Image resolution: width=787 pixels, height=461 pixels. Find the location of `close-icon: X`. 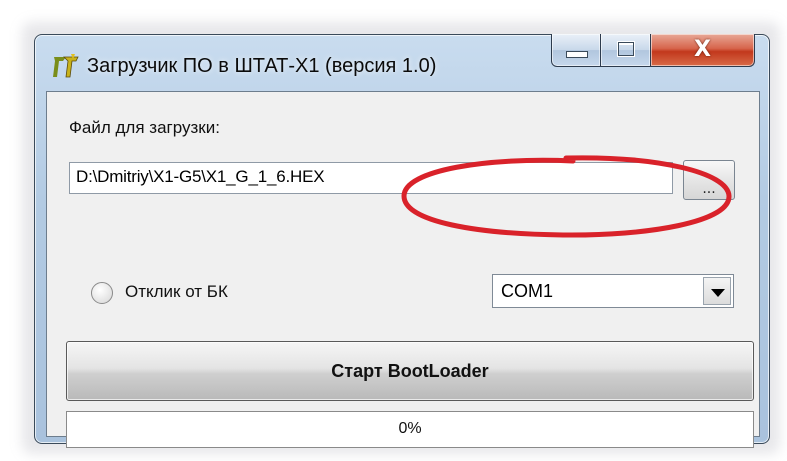

close-icon: X is located at coordinates (702, 49).